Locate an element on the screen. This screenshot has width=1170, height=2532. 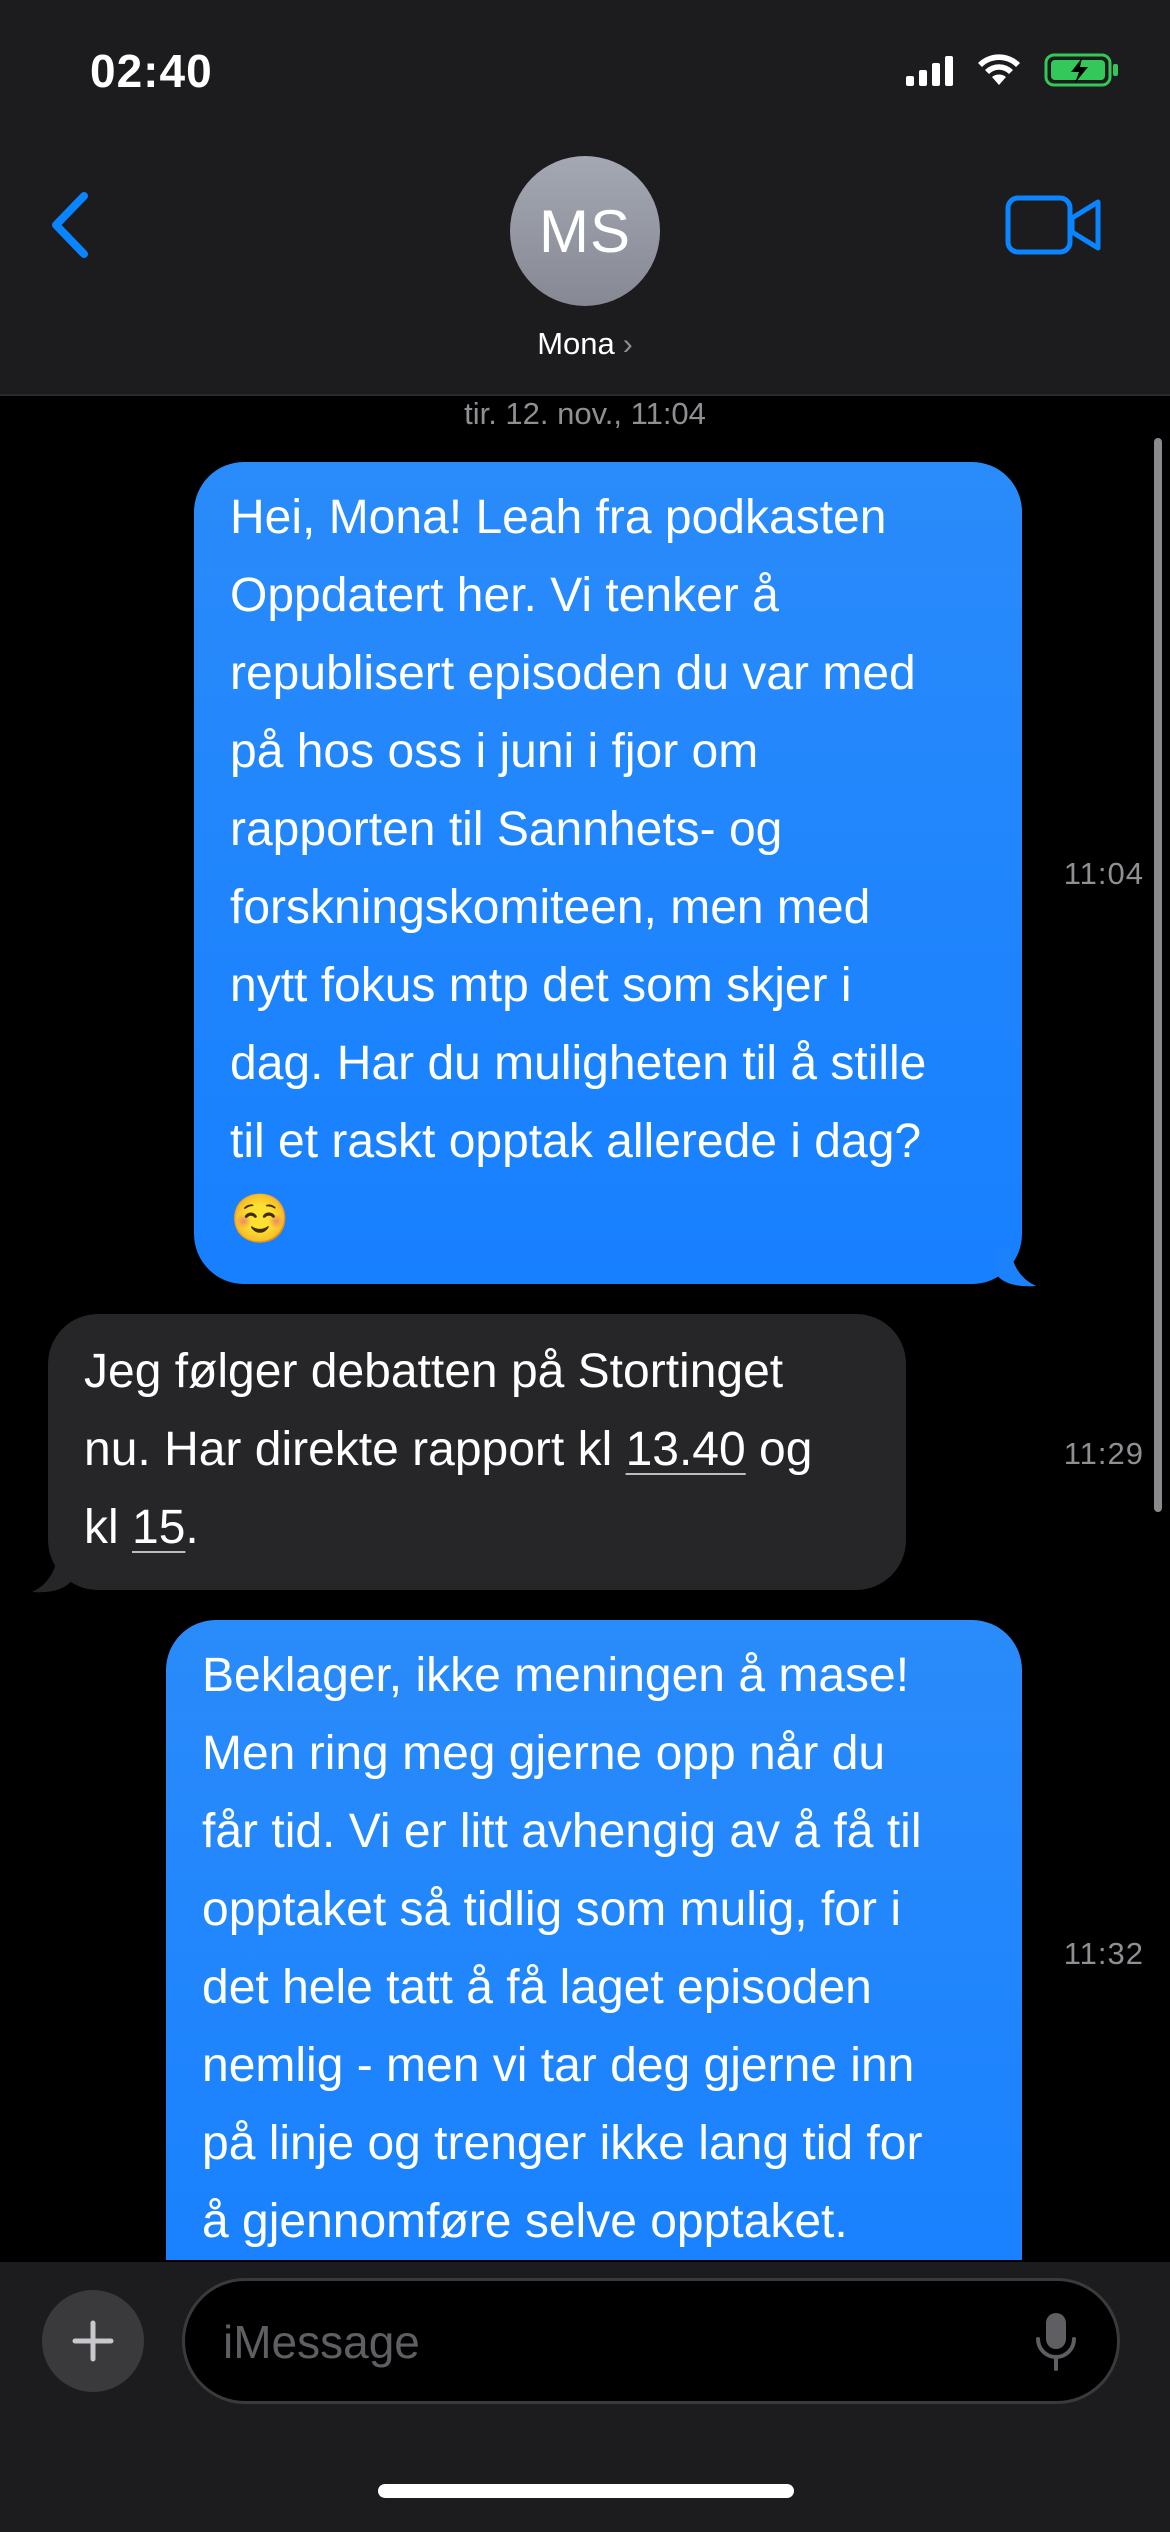
facetime-video-button is located at coordinates (1054, 225).